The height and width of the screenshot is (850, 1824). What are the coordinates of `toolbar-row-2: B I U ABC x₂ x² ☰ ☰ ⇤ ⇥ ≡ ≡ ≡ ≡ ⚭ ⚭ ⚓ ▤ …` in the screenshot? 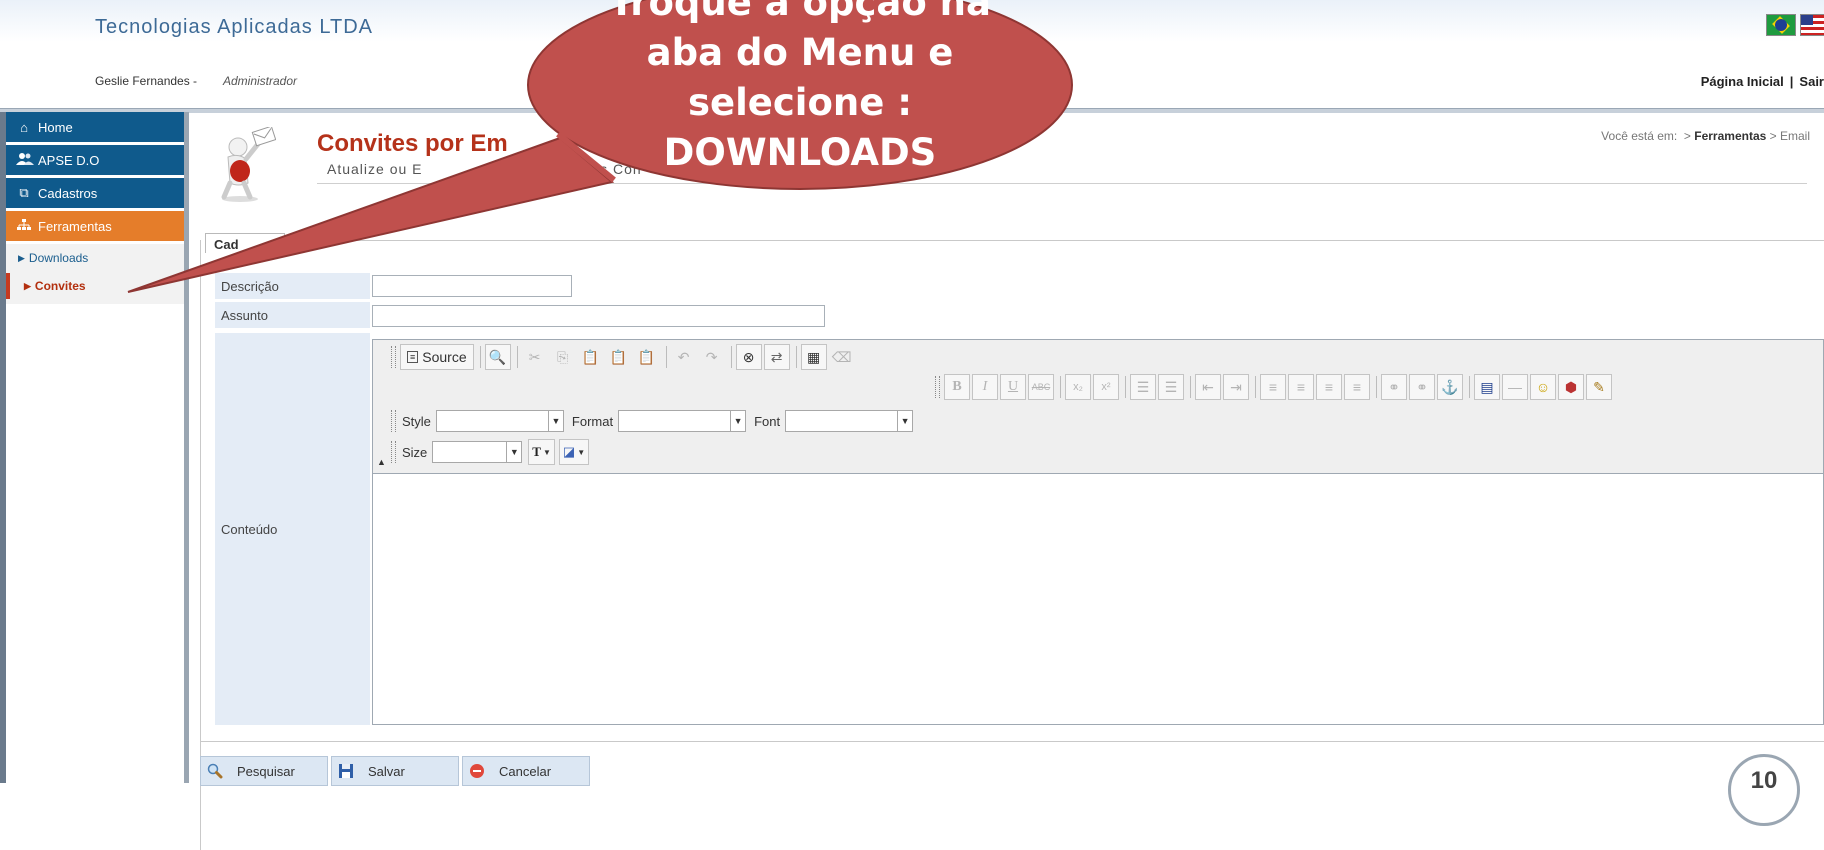 It's located at (1274, 387).